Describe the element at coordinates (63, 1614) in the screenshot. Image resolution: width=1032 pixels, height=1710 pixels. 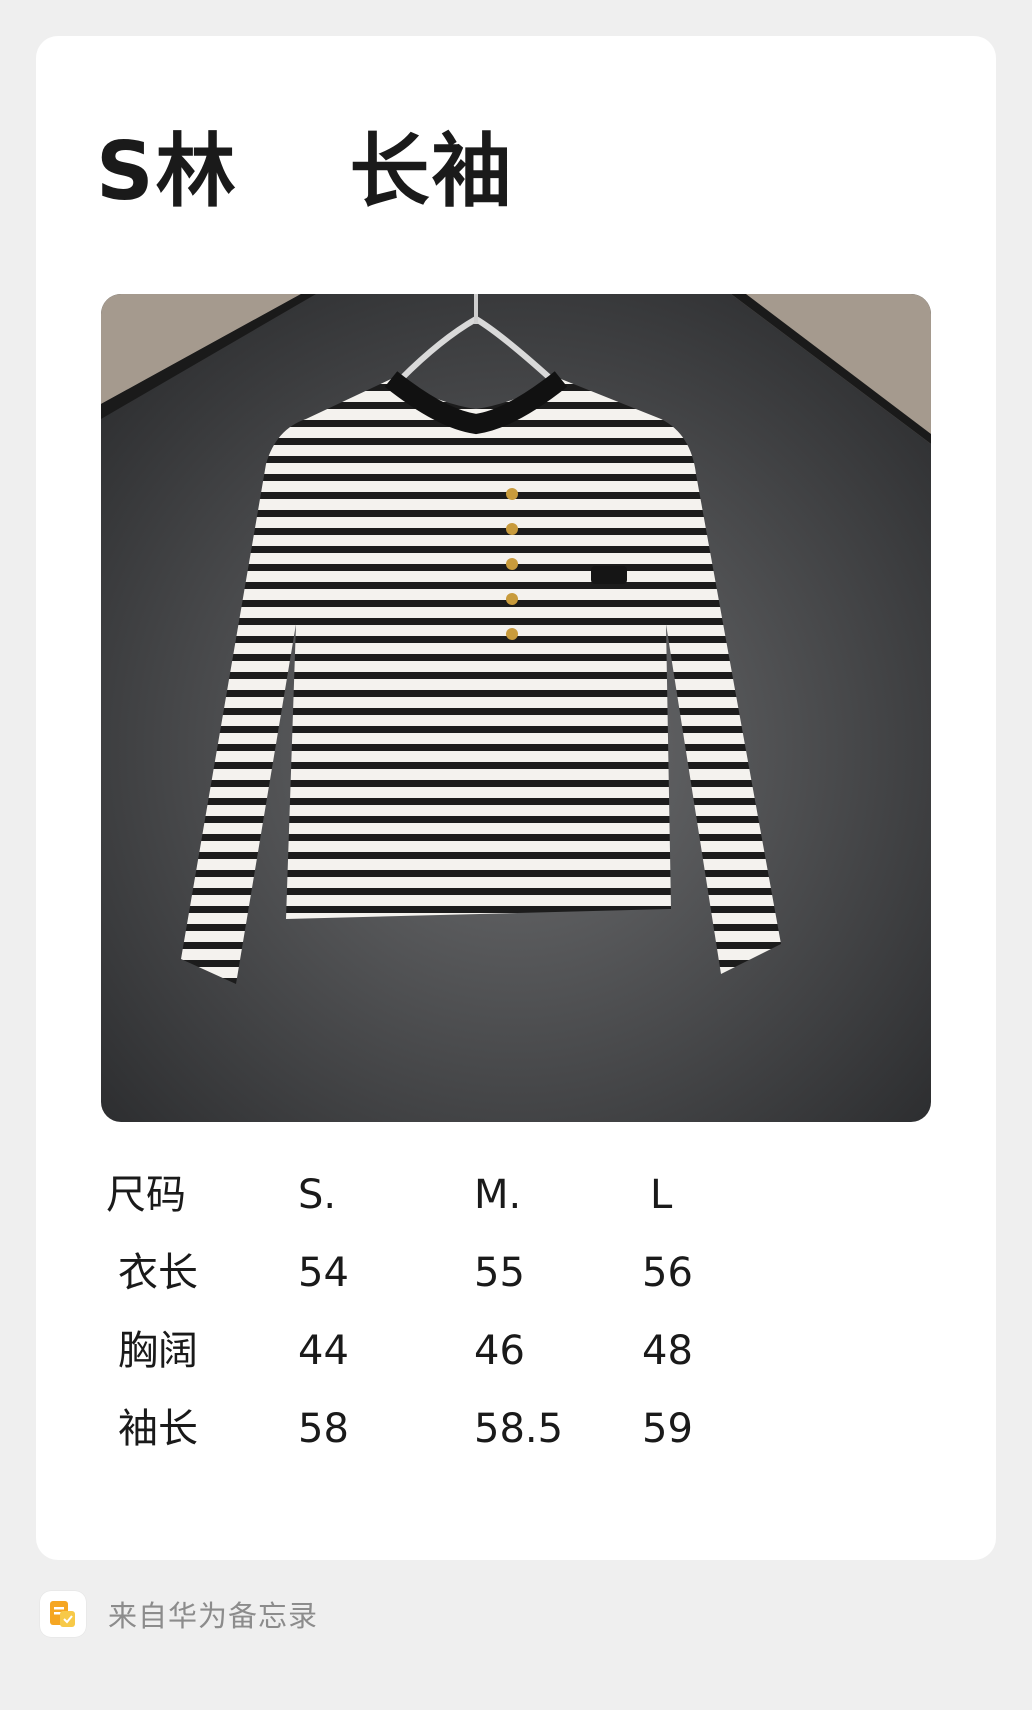
I see `huawei-notes-icon` at that location.